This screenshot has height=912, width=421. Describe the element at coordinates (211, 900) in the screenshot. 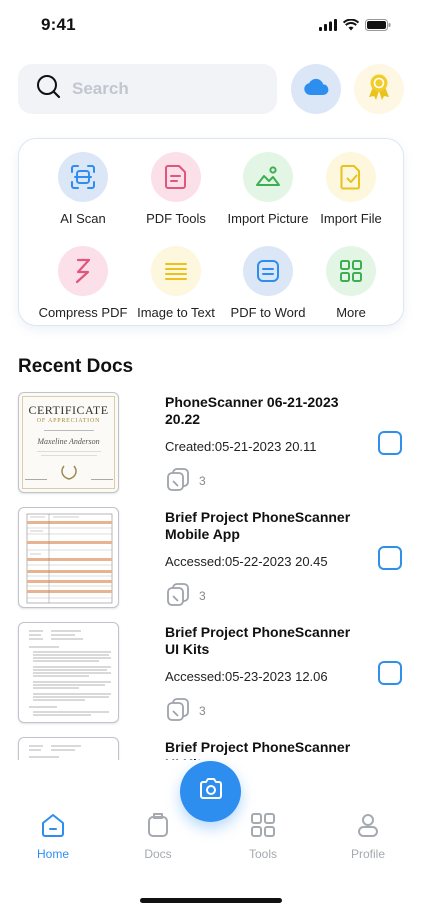

I see `home-indicator` at that location.